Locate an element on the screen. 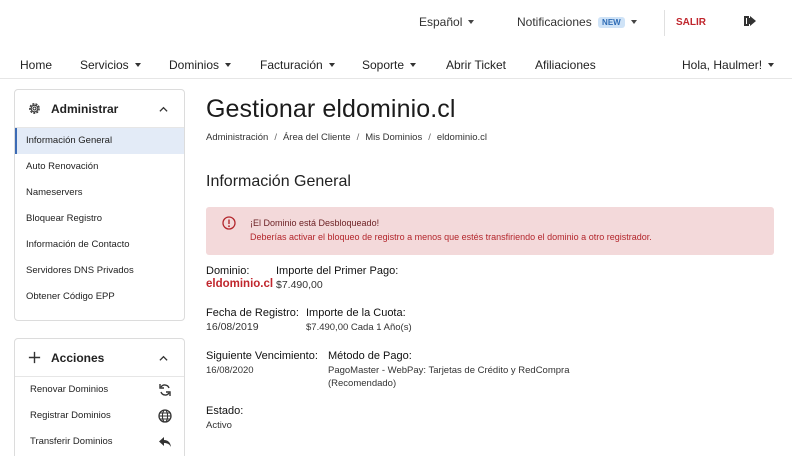 The height and width of the screenshot is (456, 792). nav-home: Home is located at coordinates (36, 65).